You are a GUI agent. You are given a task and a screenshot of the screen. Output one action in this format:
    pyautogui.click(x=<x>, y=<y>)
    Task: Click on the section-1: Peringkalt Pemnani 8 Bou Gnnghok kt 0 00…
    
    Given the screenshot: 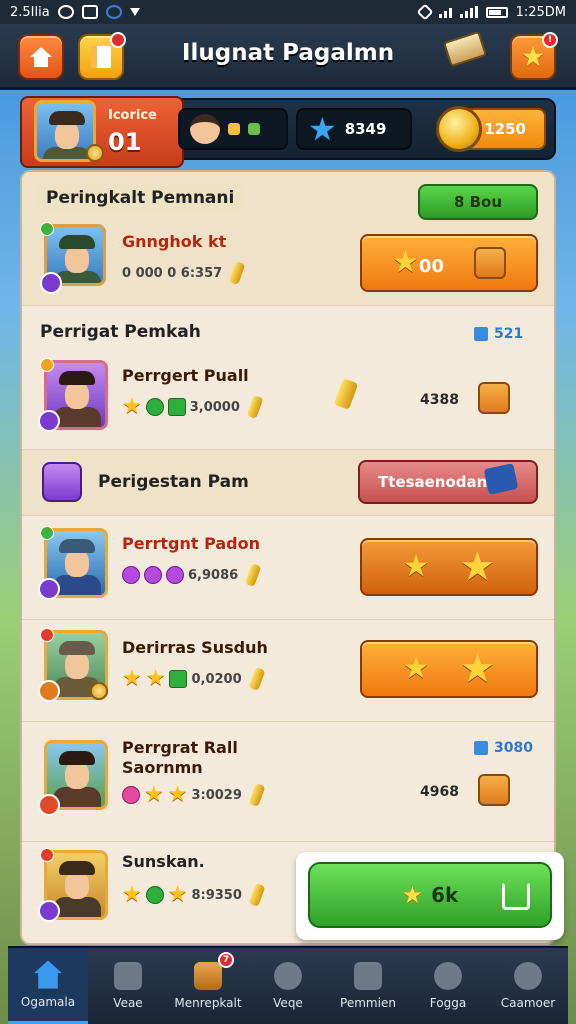 What is the action you would take?
    pyautogui.click(x=288, y=239)
    